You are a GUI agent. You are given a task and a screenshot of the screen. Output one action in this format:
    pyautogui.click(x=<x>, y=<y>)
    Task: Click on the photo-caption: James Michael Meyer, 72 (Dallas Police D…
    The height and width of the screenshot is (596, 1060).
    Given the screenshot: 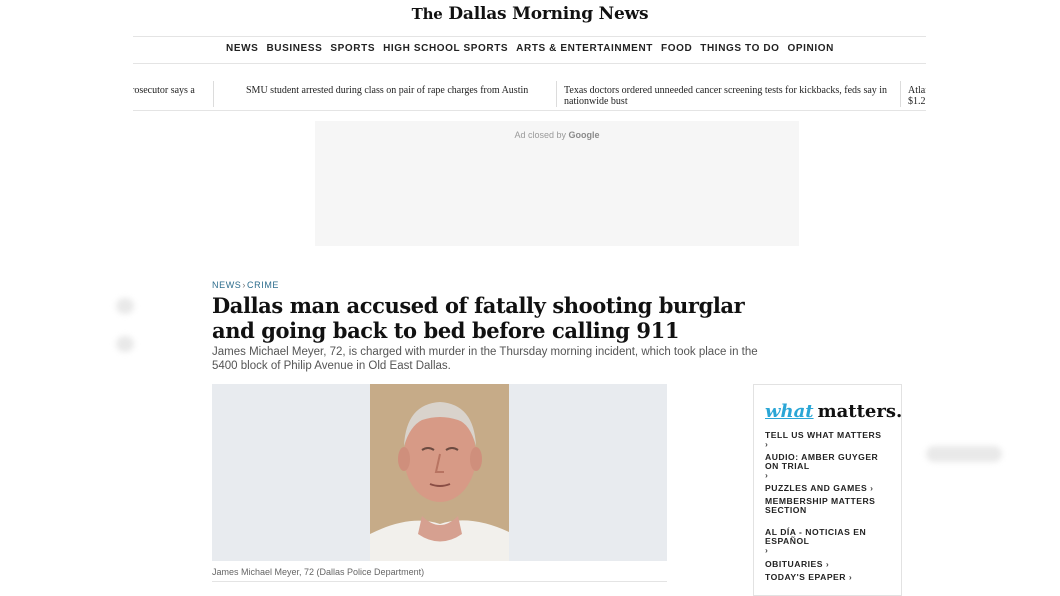 What is the action you would take?
    pyautogui.click(x=318, y=572)
    